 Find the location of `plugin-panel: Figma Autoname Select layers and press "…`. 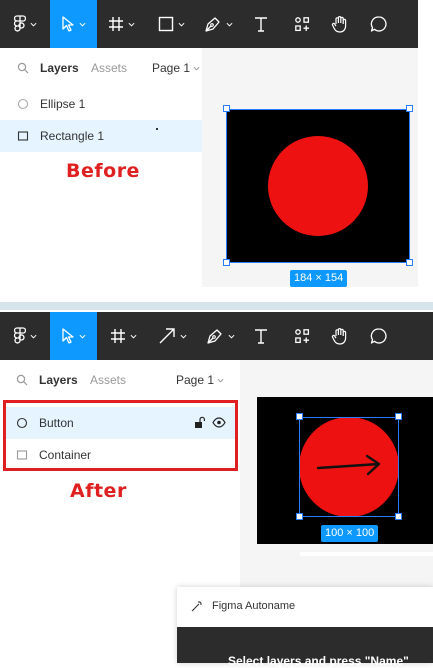

plugin-panel: Figma Autoname Select layers and press "… is located at coordinates (305, 627).